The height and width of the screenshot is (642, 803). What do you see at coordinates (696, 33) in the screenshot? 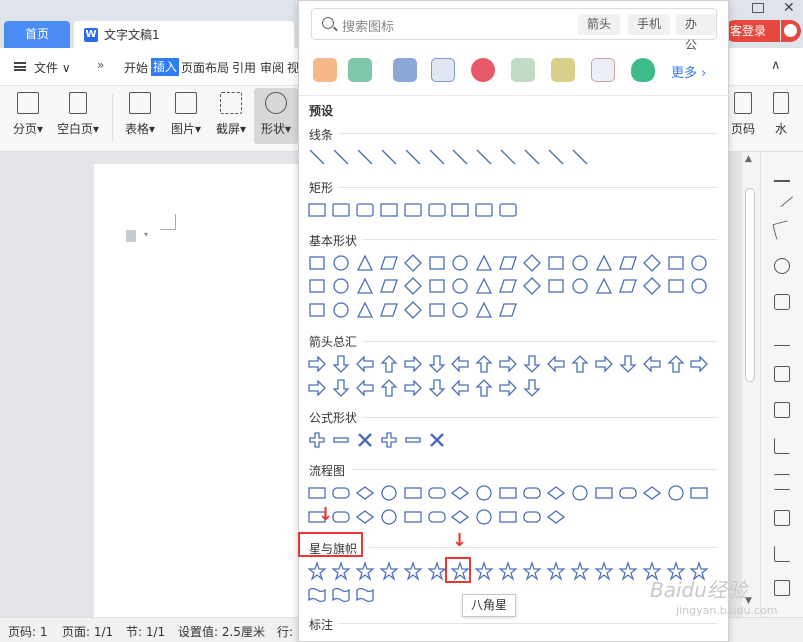
I see `search-chip-office: 办公` at bounding box center [696, 33].